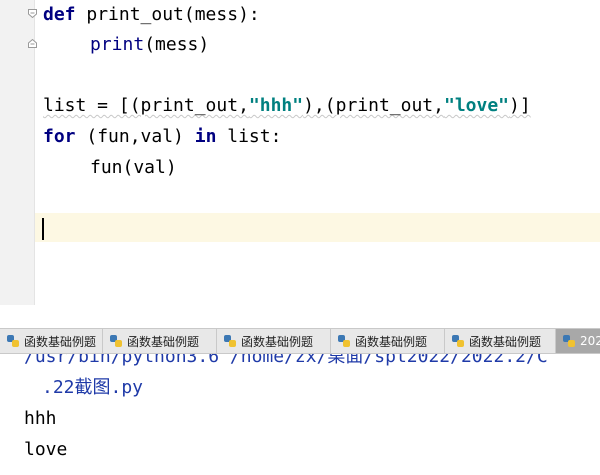 This screenshot has width=600, height=475. I want to click on current-line-highlight, so click(317, 227).